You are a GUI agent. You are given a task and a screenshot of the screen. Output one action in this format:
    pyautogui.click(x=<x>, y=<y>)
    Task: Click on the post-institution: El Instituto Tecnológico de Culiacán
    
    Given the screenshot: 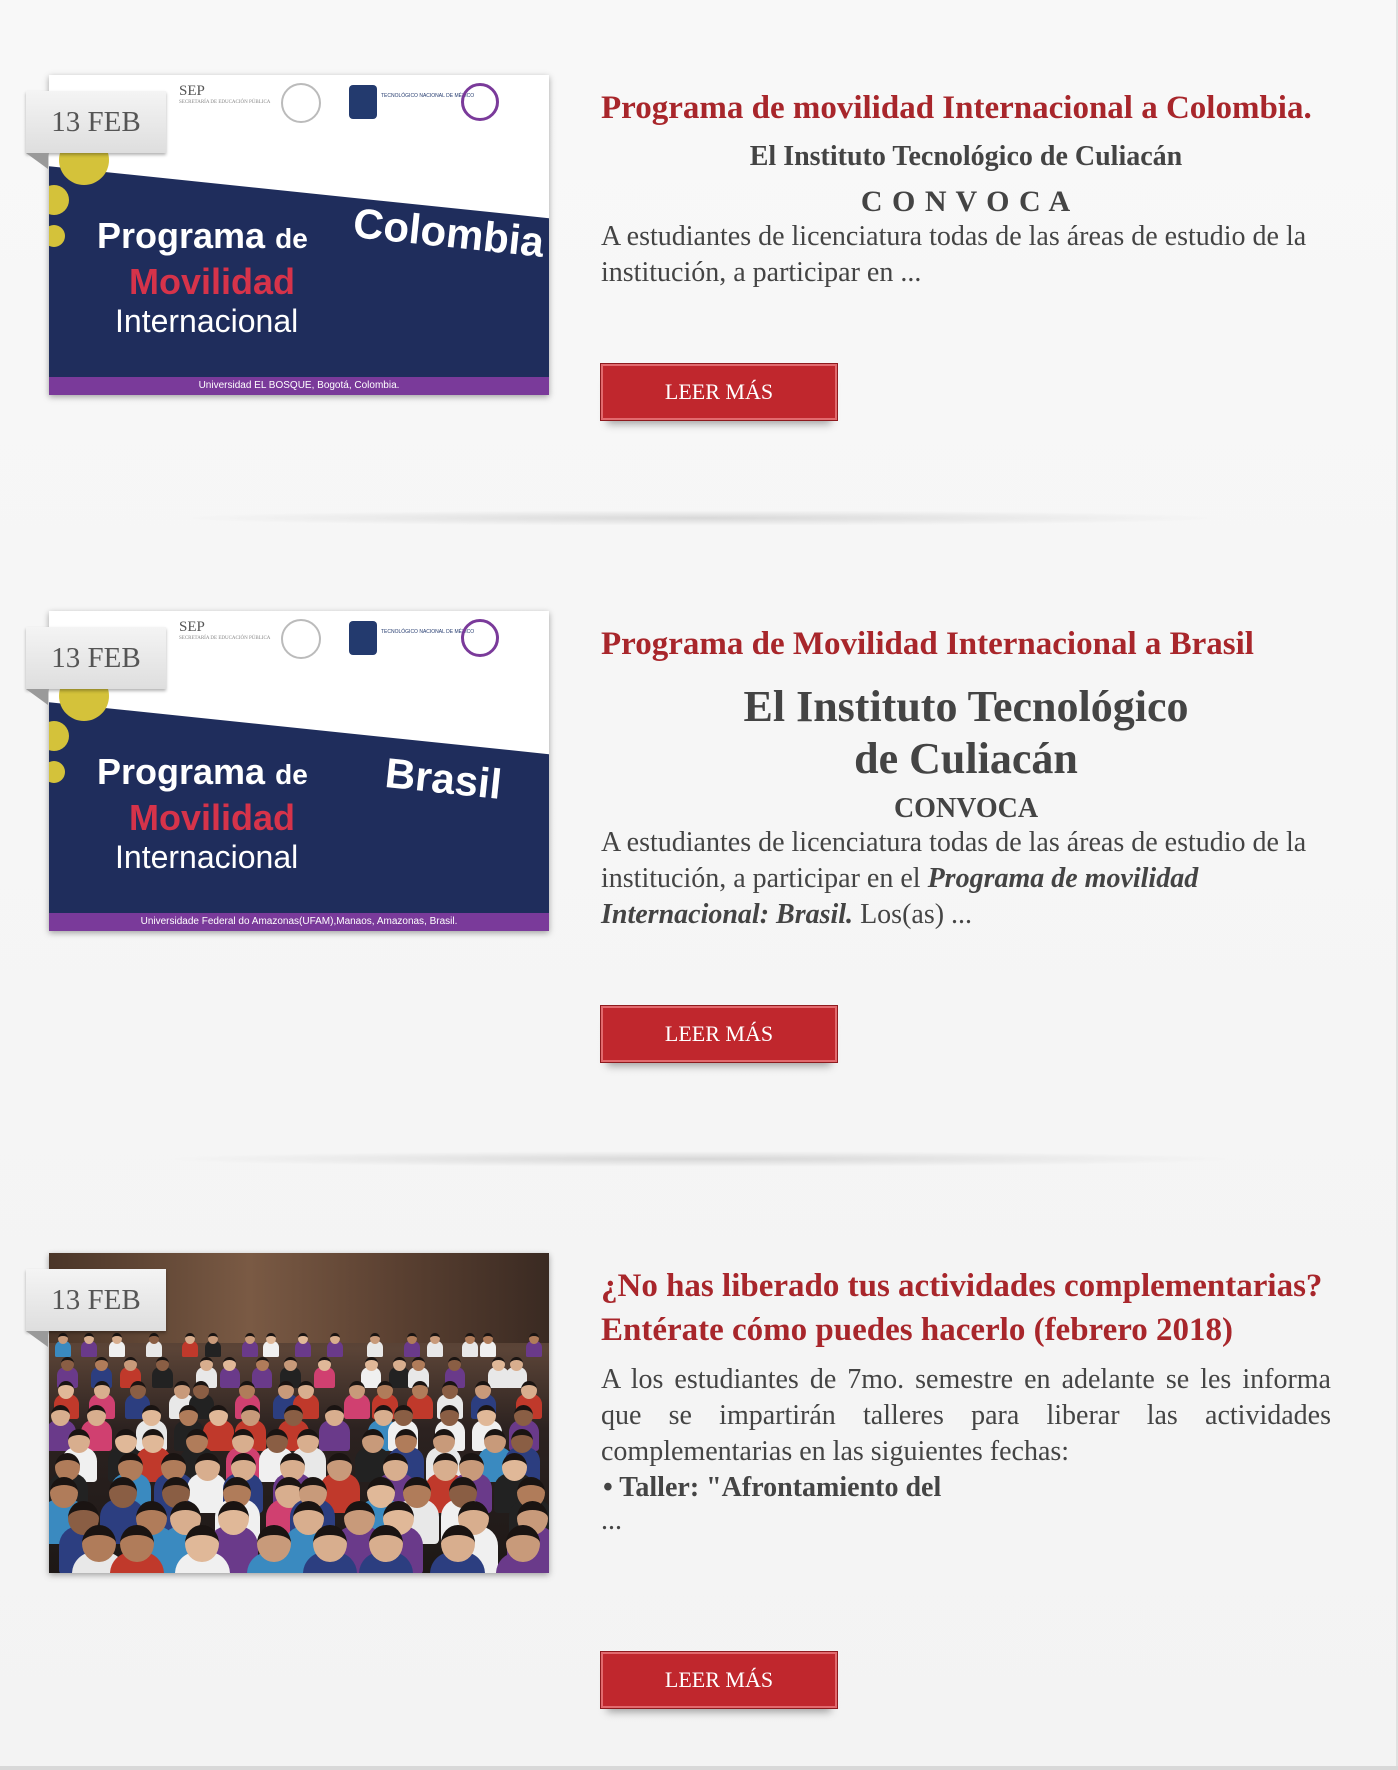 What is the action you would take?
    pyautogui.click(x=966, y=156)
    